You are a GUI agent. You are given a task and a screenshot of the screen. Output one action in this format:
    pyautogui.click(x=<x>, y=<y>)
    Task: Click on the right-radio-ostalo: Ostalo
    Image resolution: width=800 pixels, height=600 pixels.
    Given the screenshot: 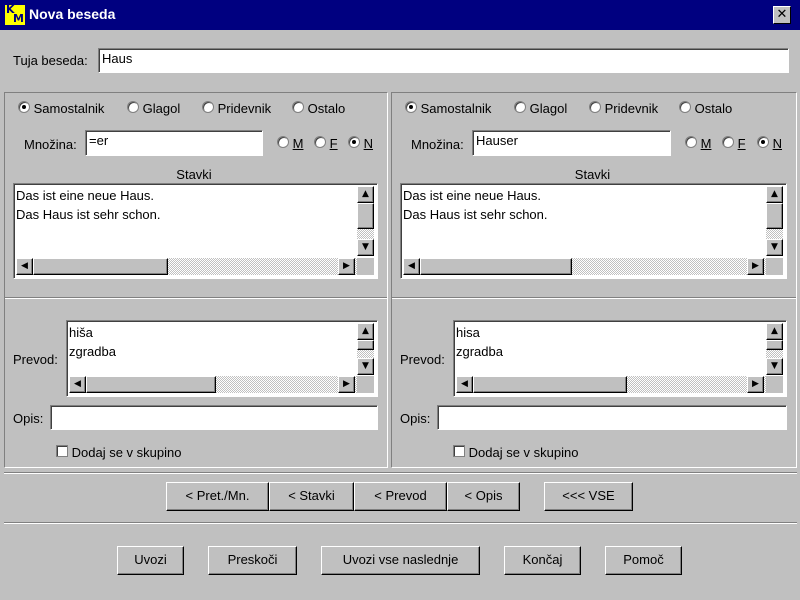 What is the action you would take?
    pyautogui.click(x=705, y=108)
    